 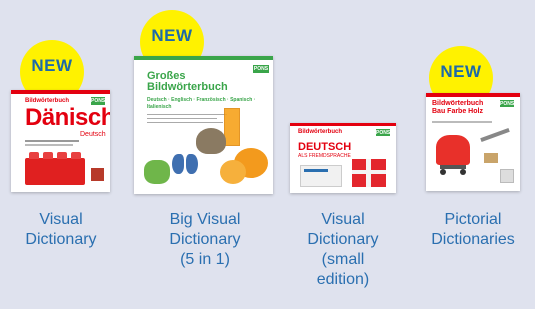 I want to click on cover-series-label: Bildwörterbuch, so click(x=320, y=132).